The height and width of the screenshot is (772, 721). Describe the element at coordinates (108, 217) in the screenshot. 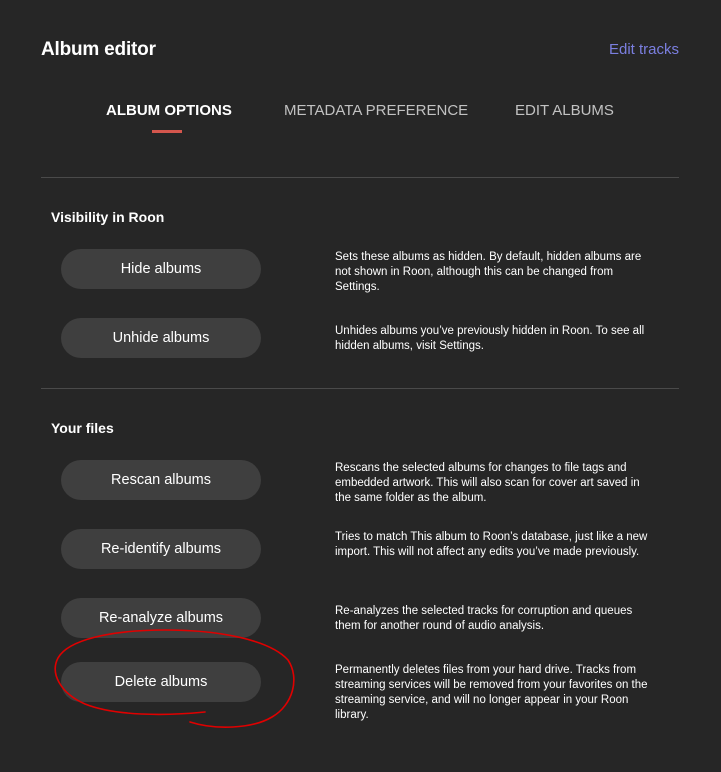

I see `section-title-visibility: Visibility in Roon` at that location.